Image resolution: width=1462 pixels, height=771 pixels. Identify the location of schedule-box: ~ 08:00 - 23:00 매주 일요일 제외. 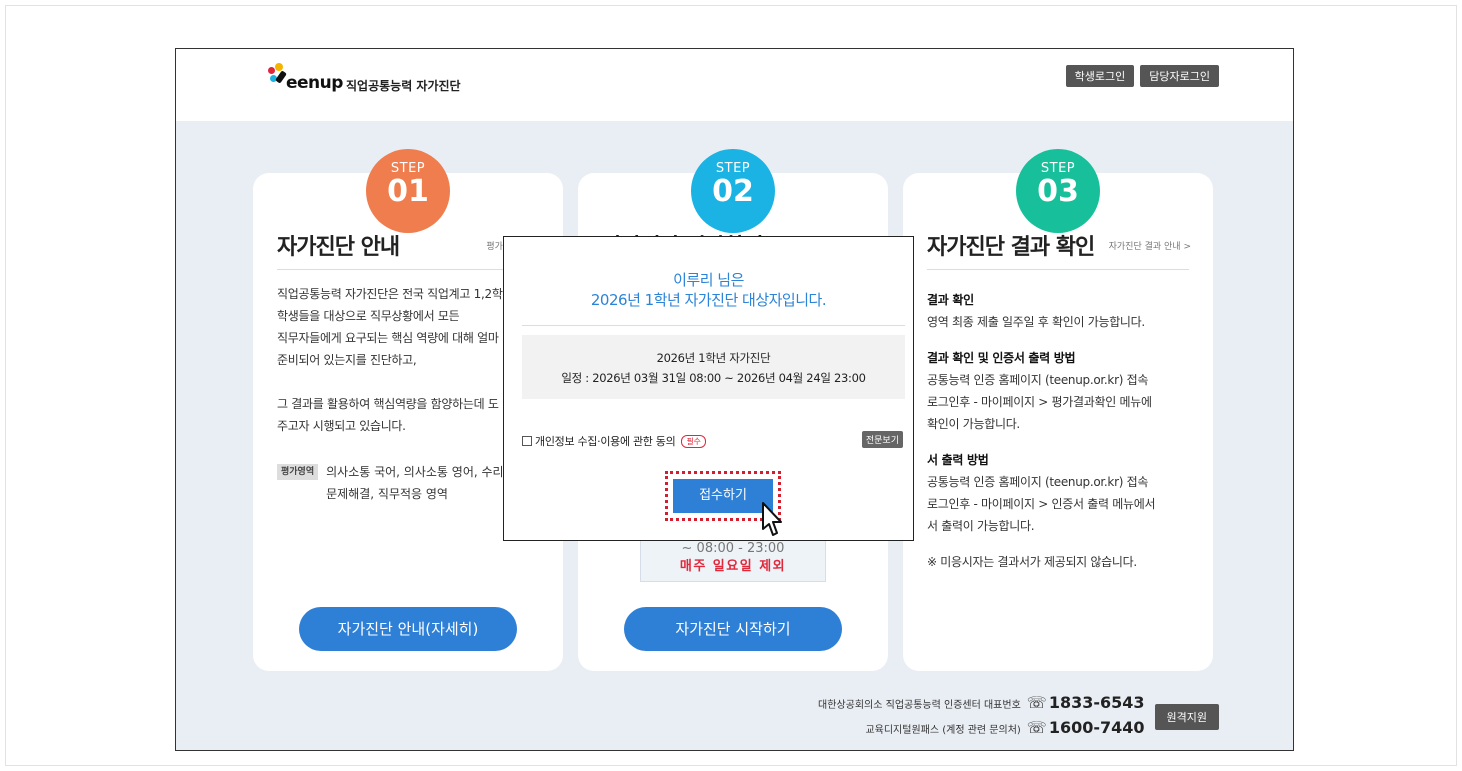
(733, 560).